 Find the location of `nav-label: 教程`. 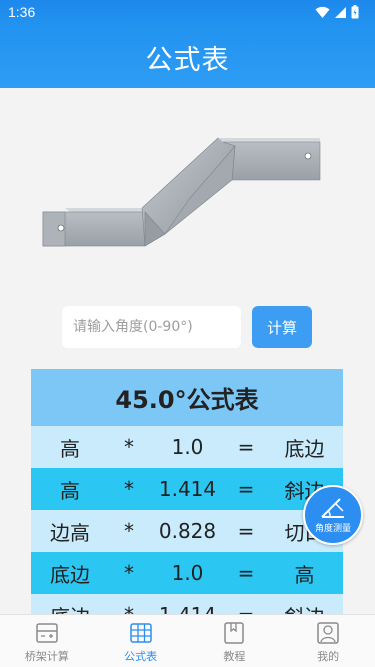

nav-label: 教程 is located at coordinates (234, 656).